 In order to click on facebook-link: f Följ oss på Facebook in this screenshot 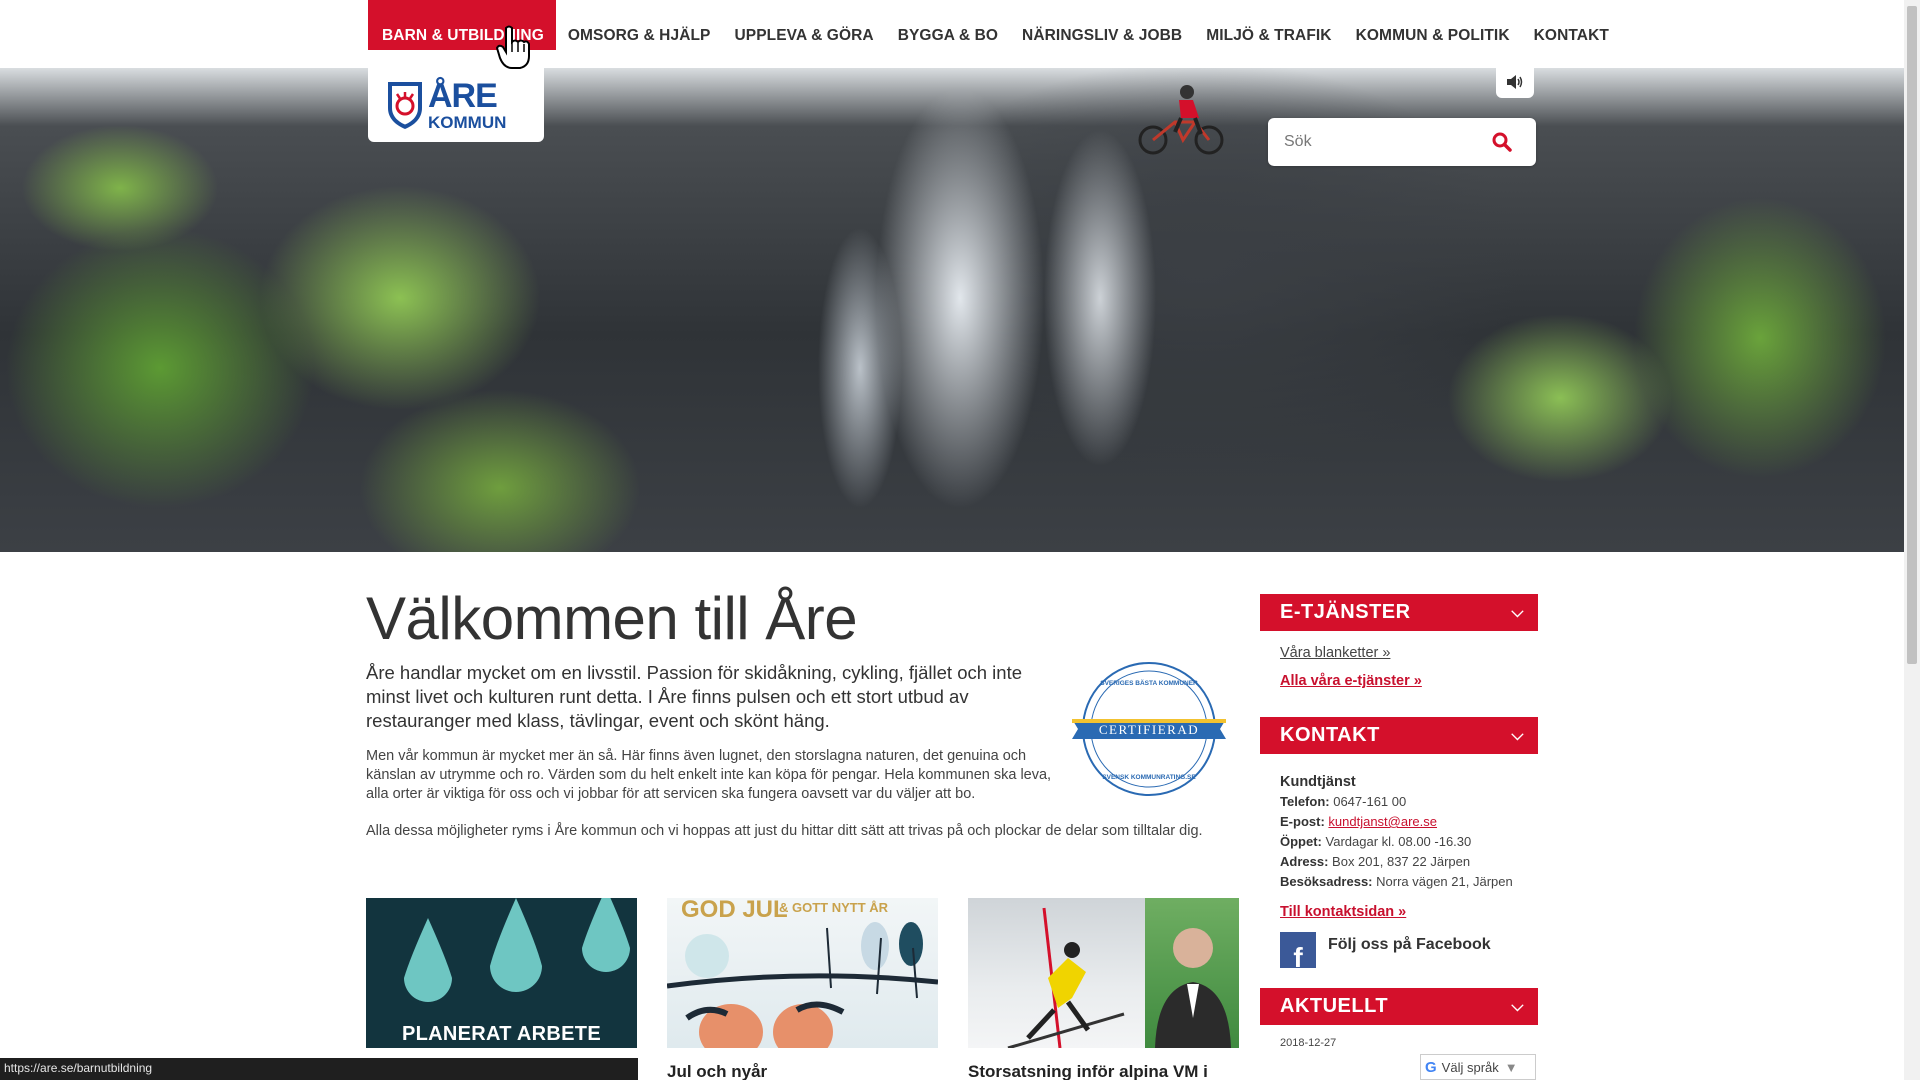, I will do `click(1399, 952)`.